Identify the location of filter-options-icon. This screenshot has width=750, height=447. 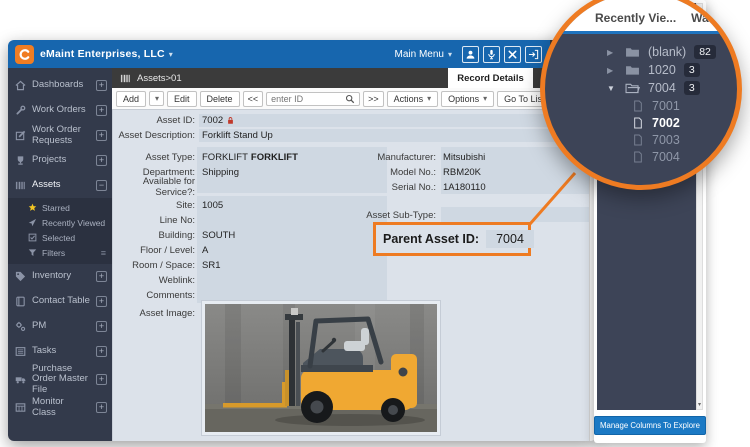
(103, 253).